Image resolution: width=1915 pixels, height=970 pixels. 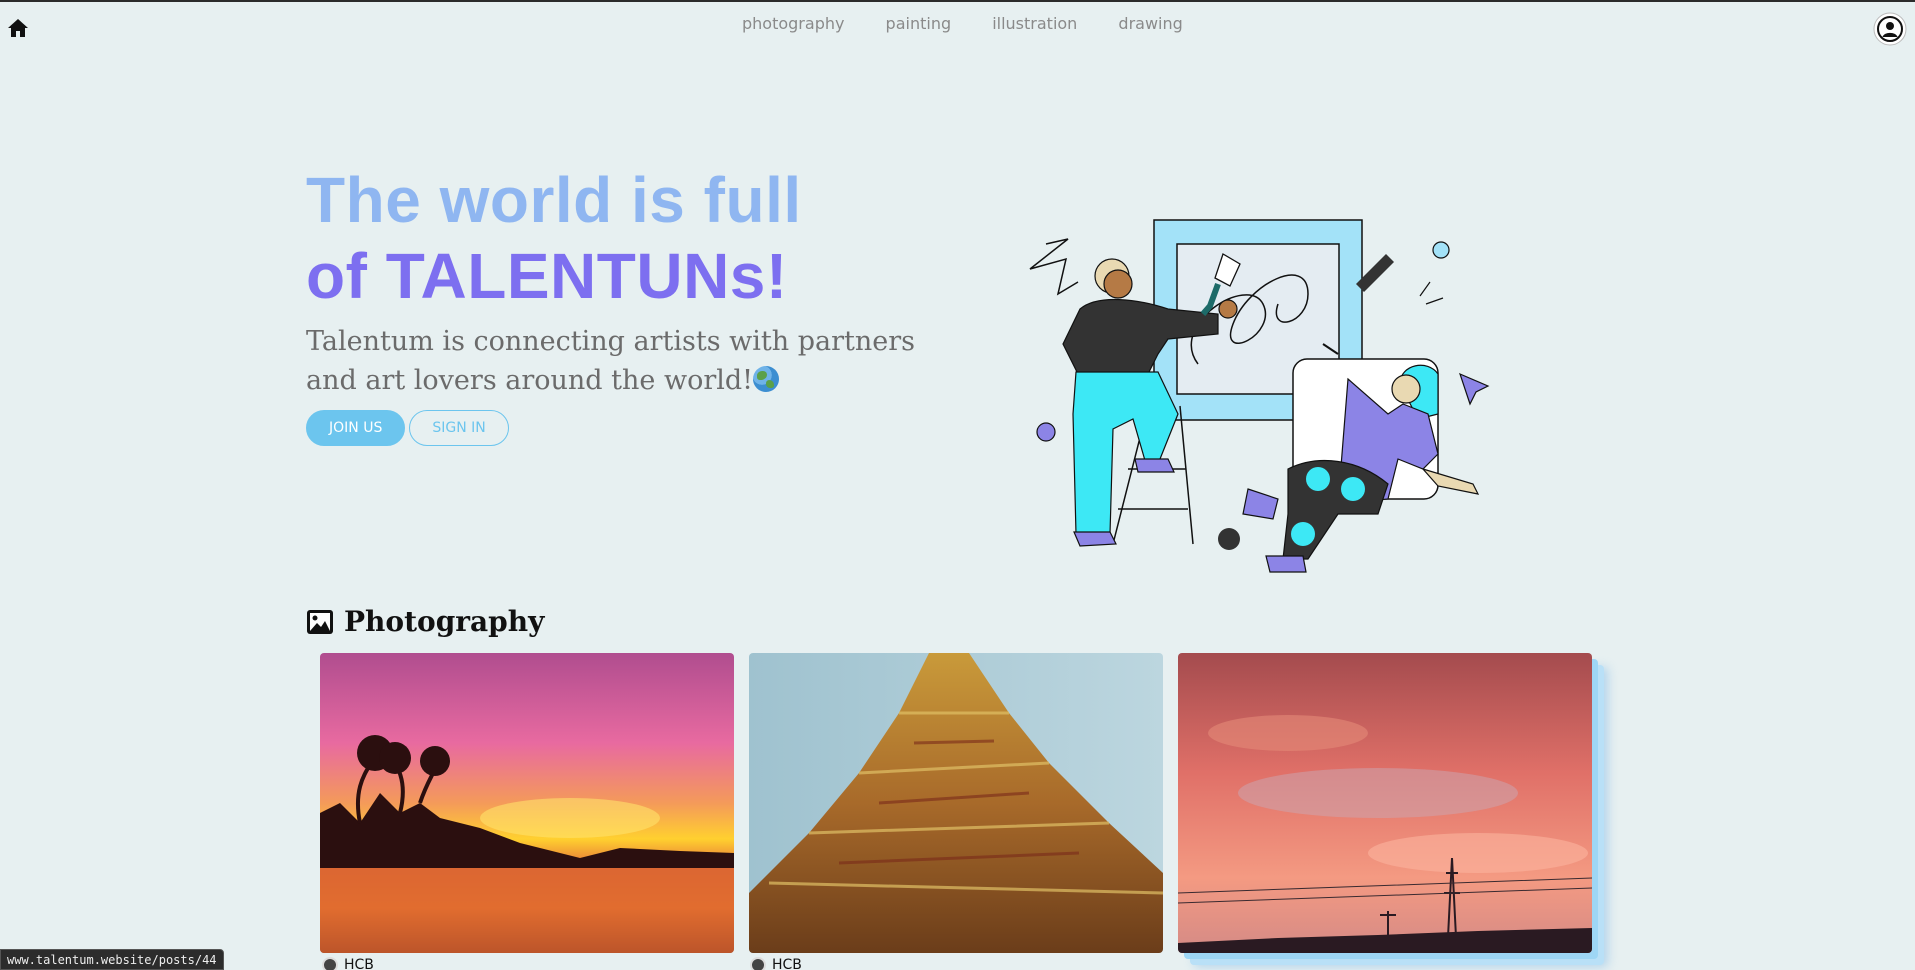 I want to click on status-bar-url: www.talentum.website/posts/44, so click(x=112, y=959).